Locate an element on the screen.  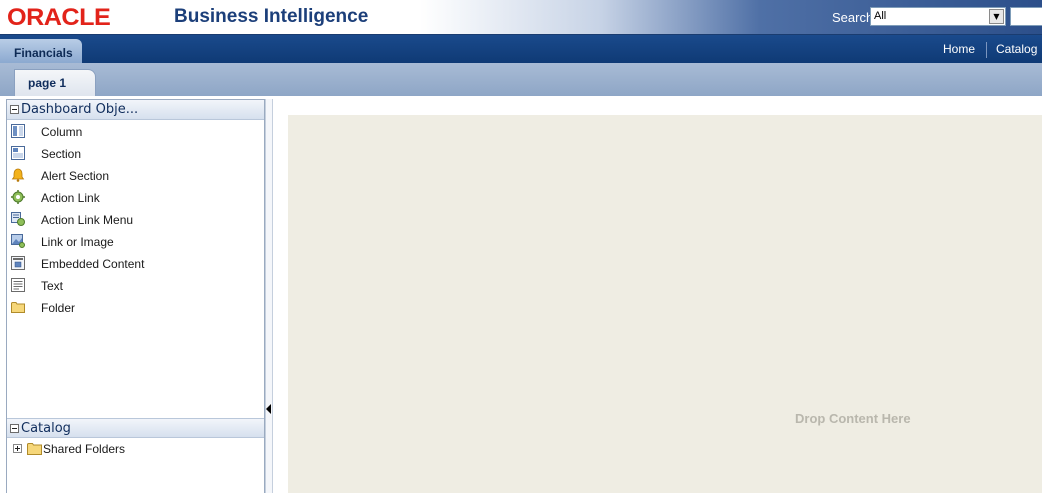
object-embedded-content: Embedded Content is located at coordinates (135, 265).